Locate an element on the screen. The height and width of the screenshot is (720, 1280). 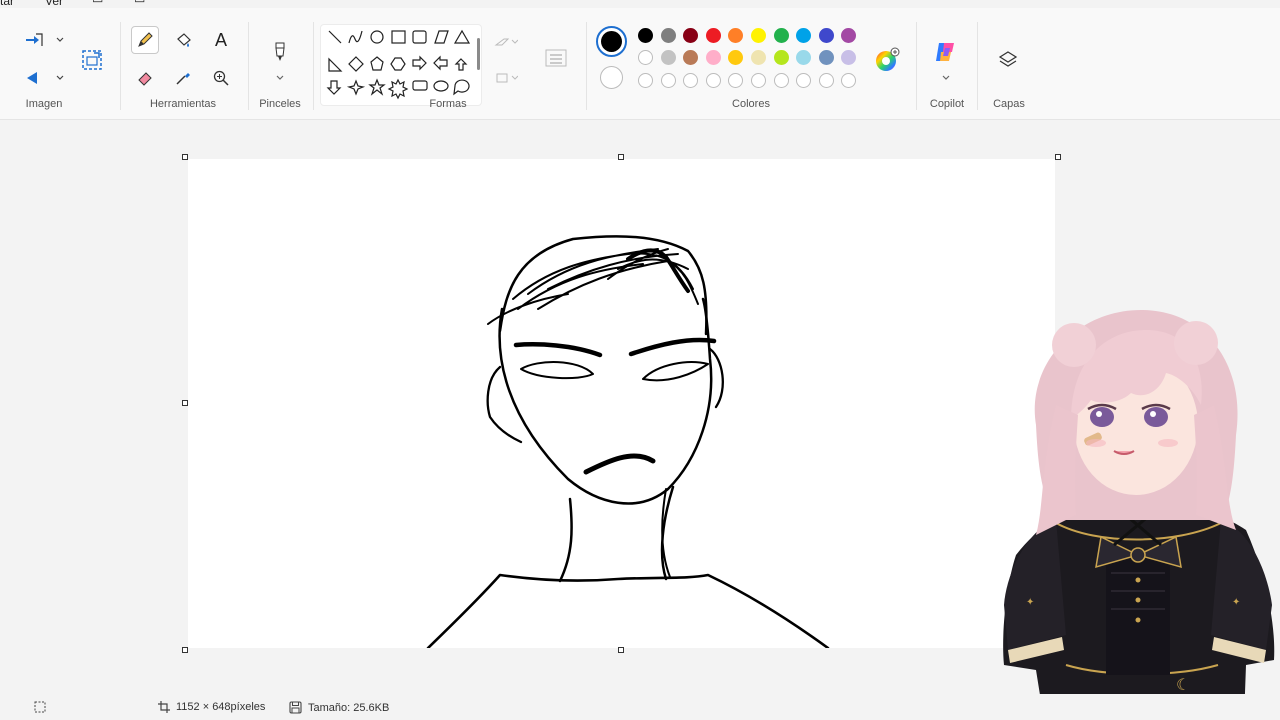
primary-color-swatch is located at coordinates (611, 41).